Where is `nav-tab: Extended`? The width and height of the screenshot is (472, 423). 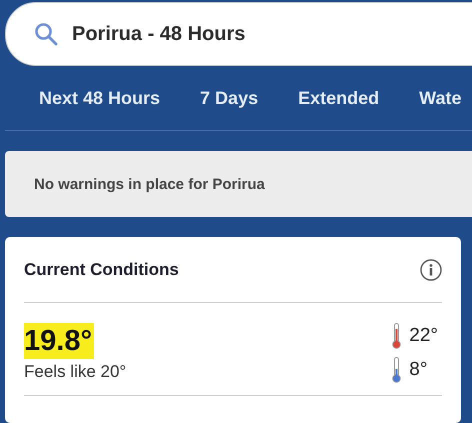 nav-tab: Extended is located at coordinates (339, 98).